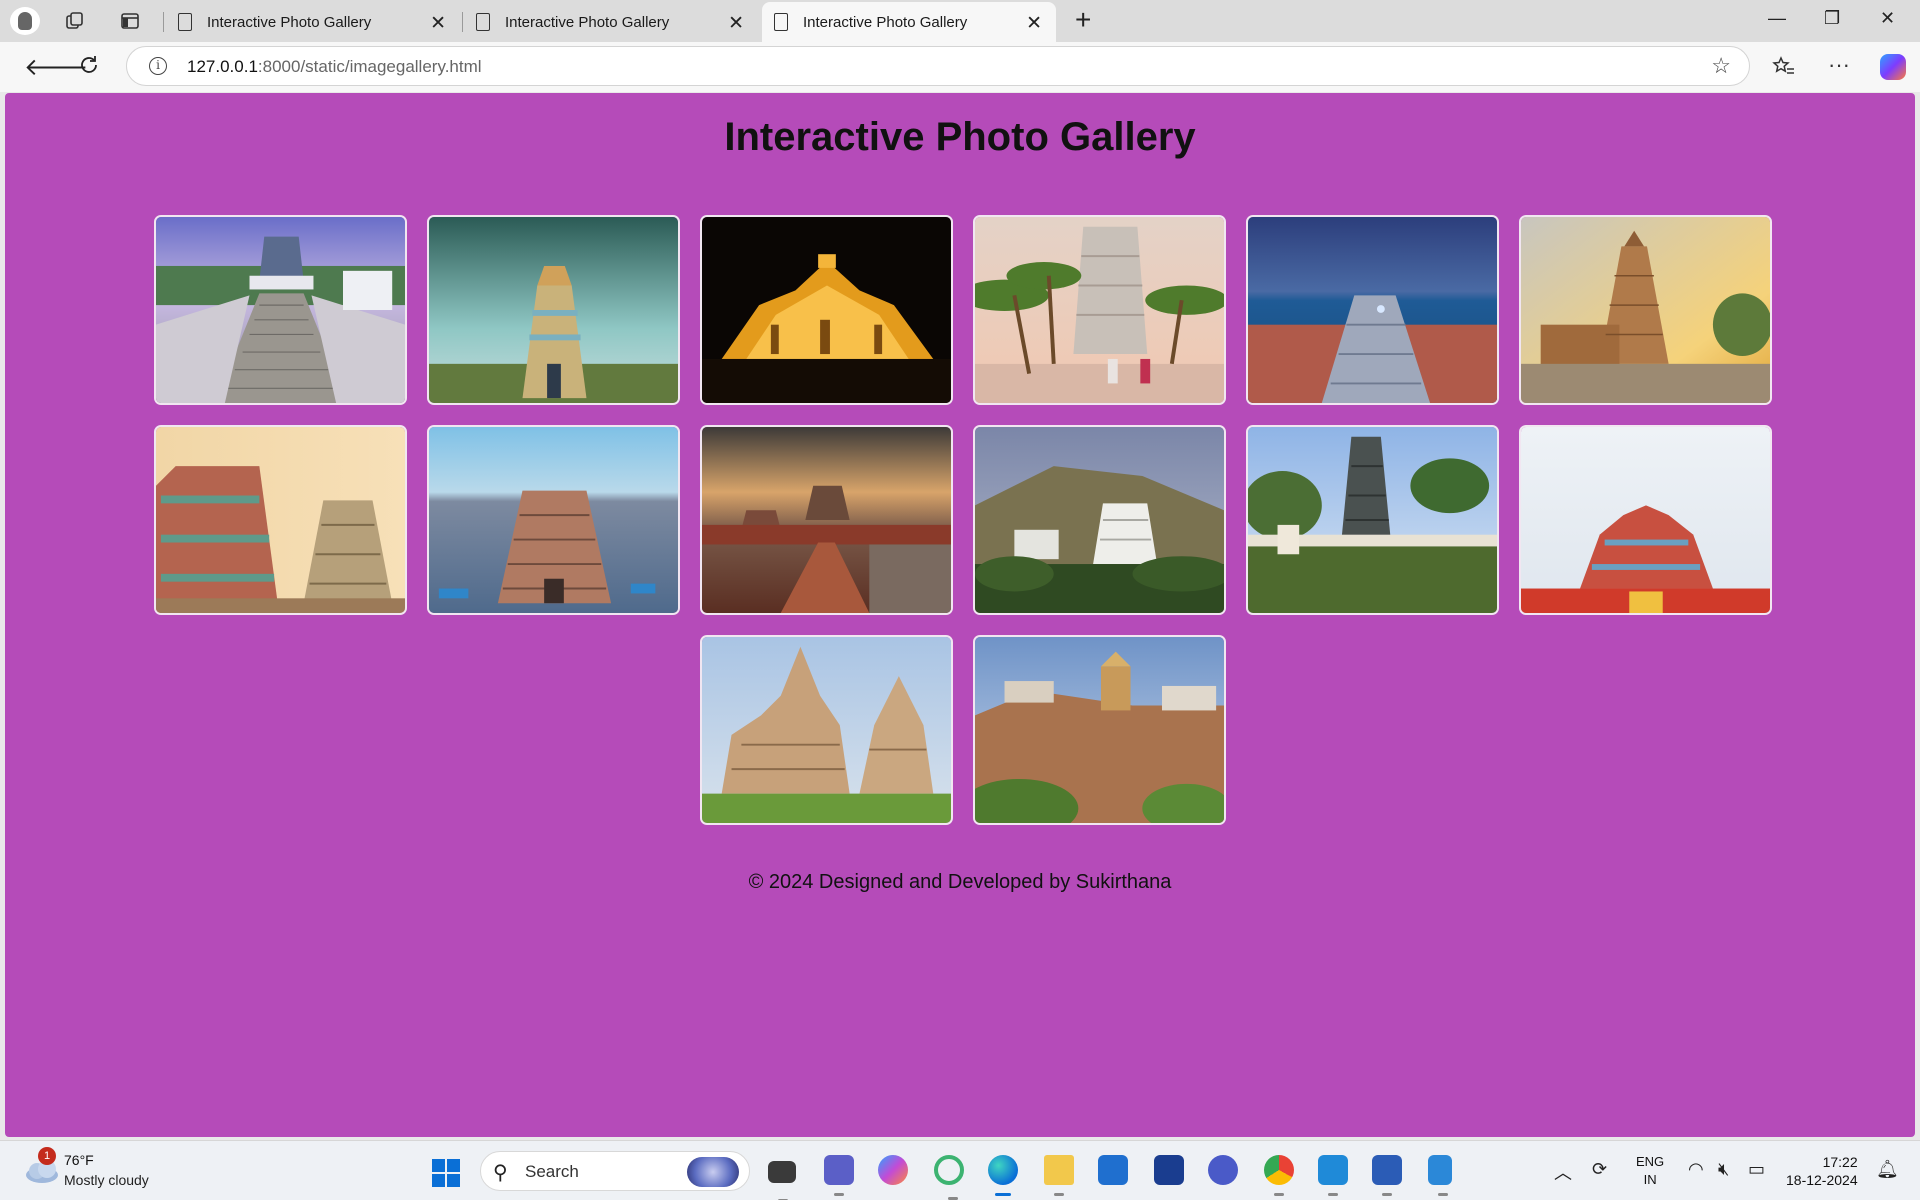 This screenshot has height=1200, width=1920. I want to click on volume-muted-icon: 🔇︎, so click(1723, 1169).